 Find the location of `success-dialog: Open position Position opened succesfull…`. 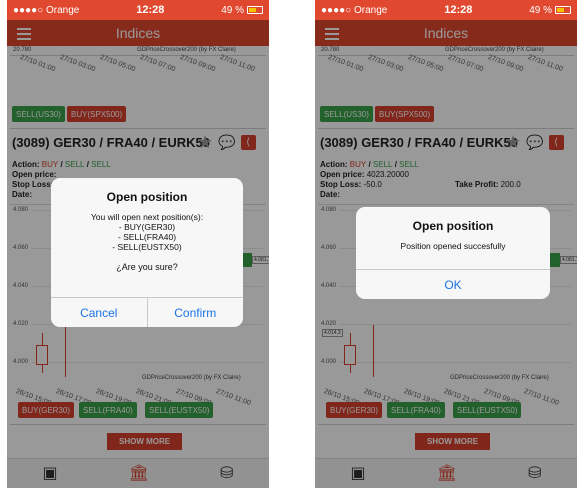

success-dialog: Open position Position opened succesfull… is located at coordinates (453, 253).